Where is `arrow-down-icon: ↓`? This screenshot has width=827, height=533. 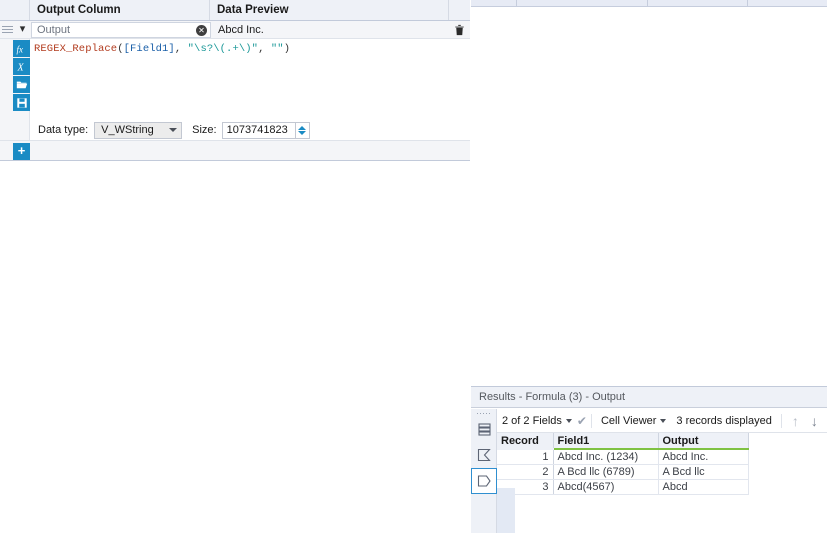
arrow-down-icon: ↓ is located at coordinates (814, 421).